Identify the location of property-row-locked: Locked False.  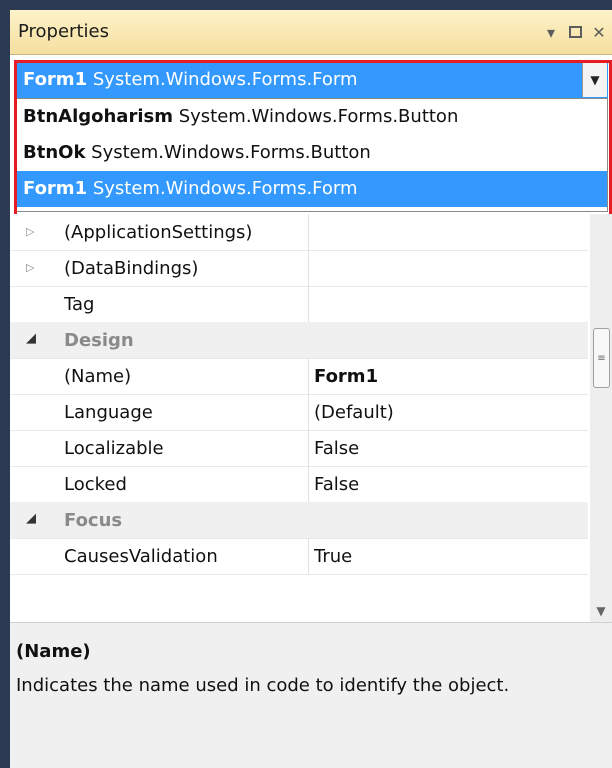
(299, 484).